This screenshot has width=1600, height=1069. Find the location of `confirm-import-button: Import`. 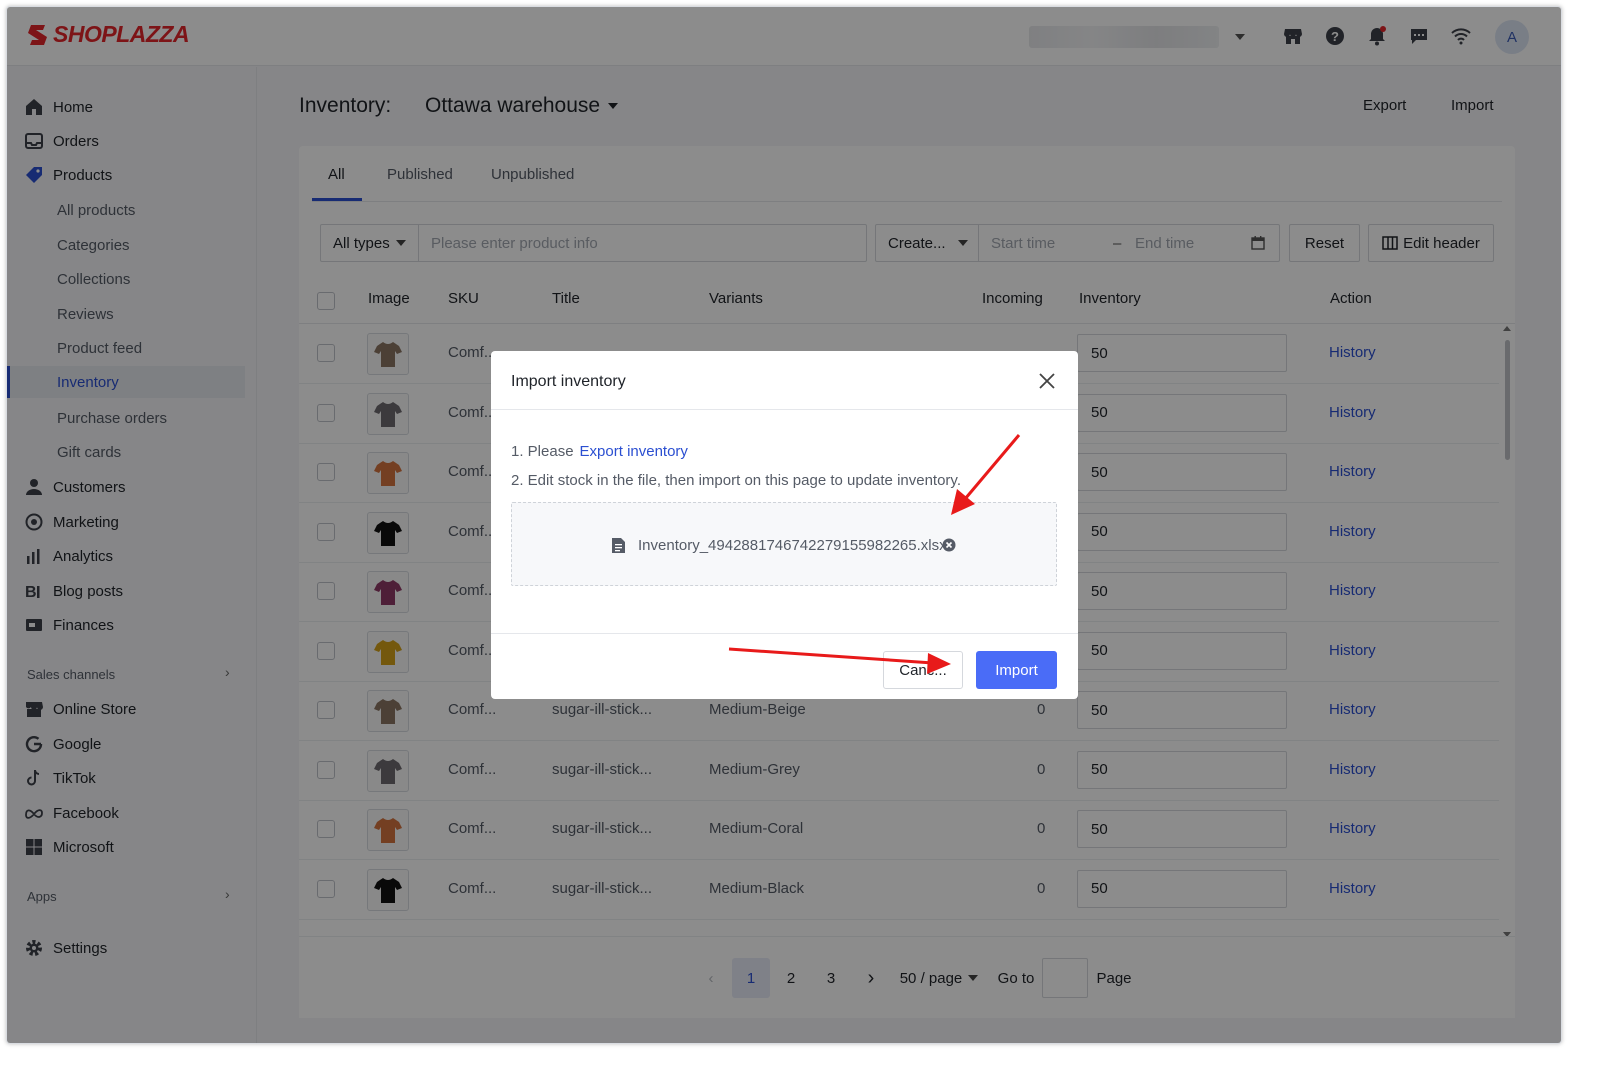

confirm-import-button: Import is located at coordinates (1016, 670).